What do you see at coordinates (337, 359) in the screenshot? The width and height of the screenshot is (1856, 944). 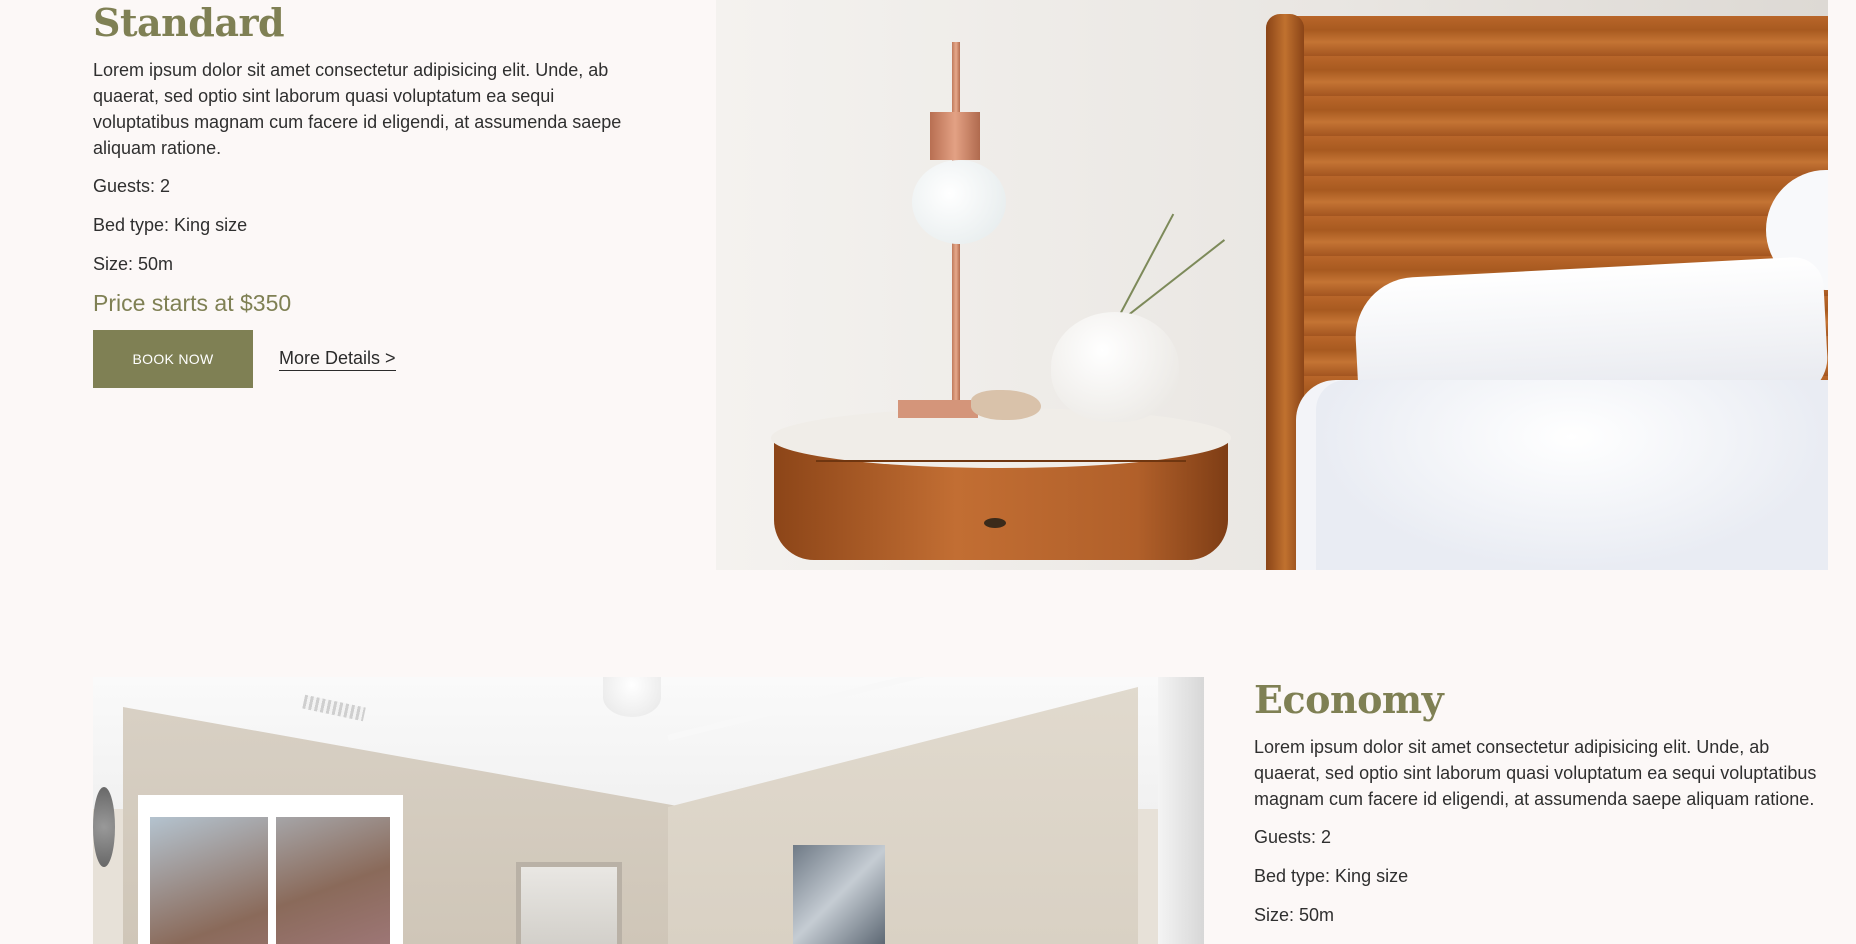 I see `more-details-link: More Details >` at bounding box center [337, 359].